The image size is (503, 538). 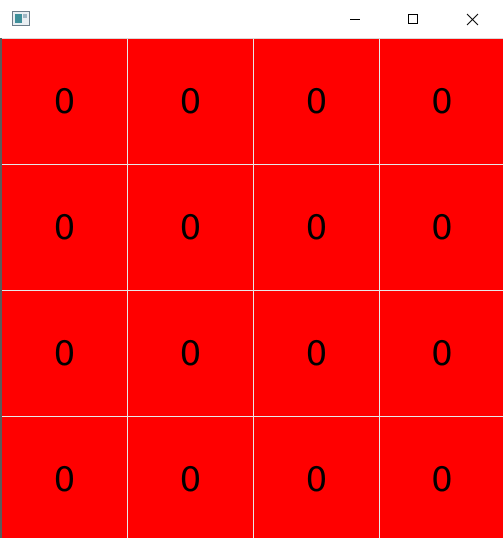 I want to click on close-button, so click(x=472, y=19).